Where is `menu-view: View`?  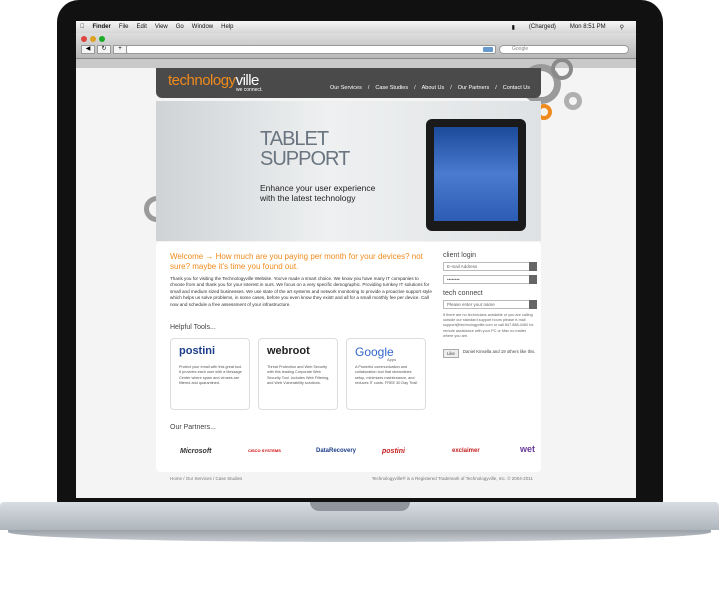
menu-view: View is located at coordinates (161, 27).